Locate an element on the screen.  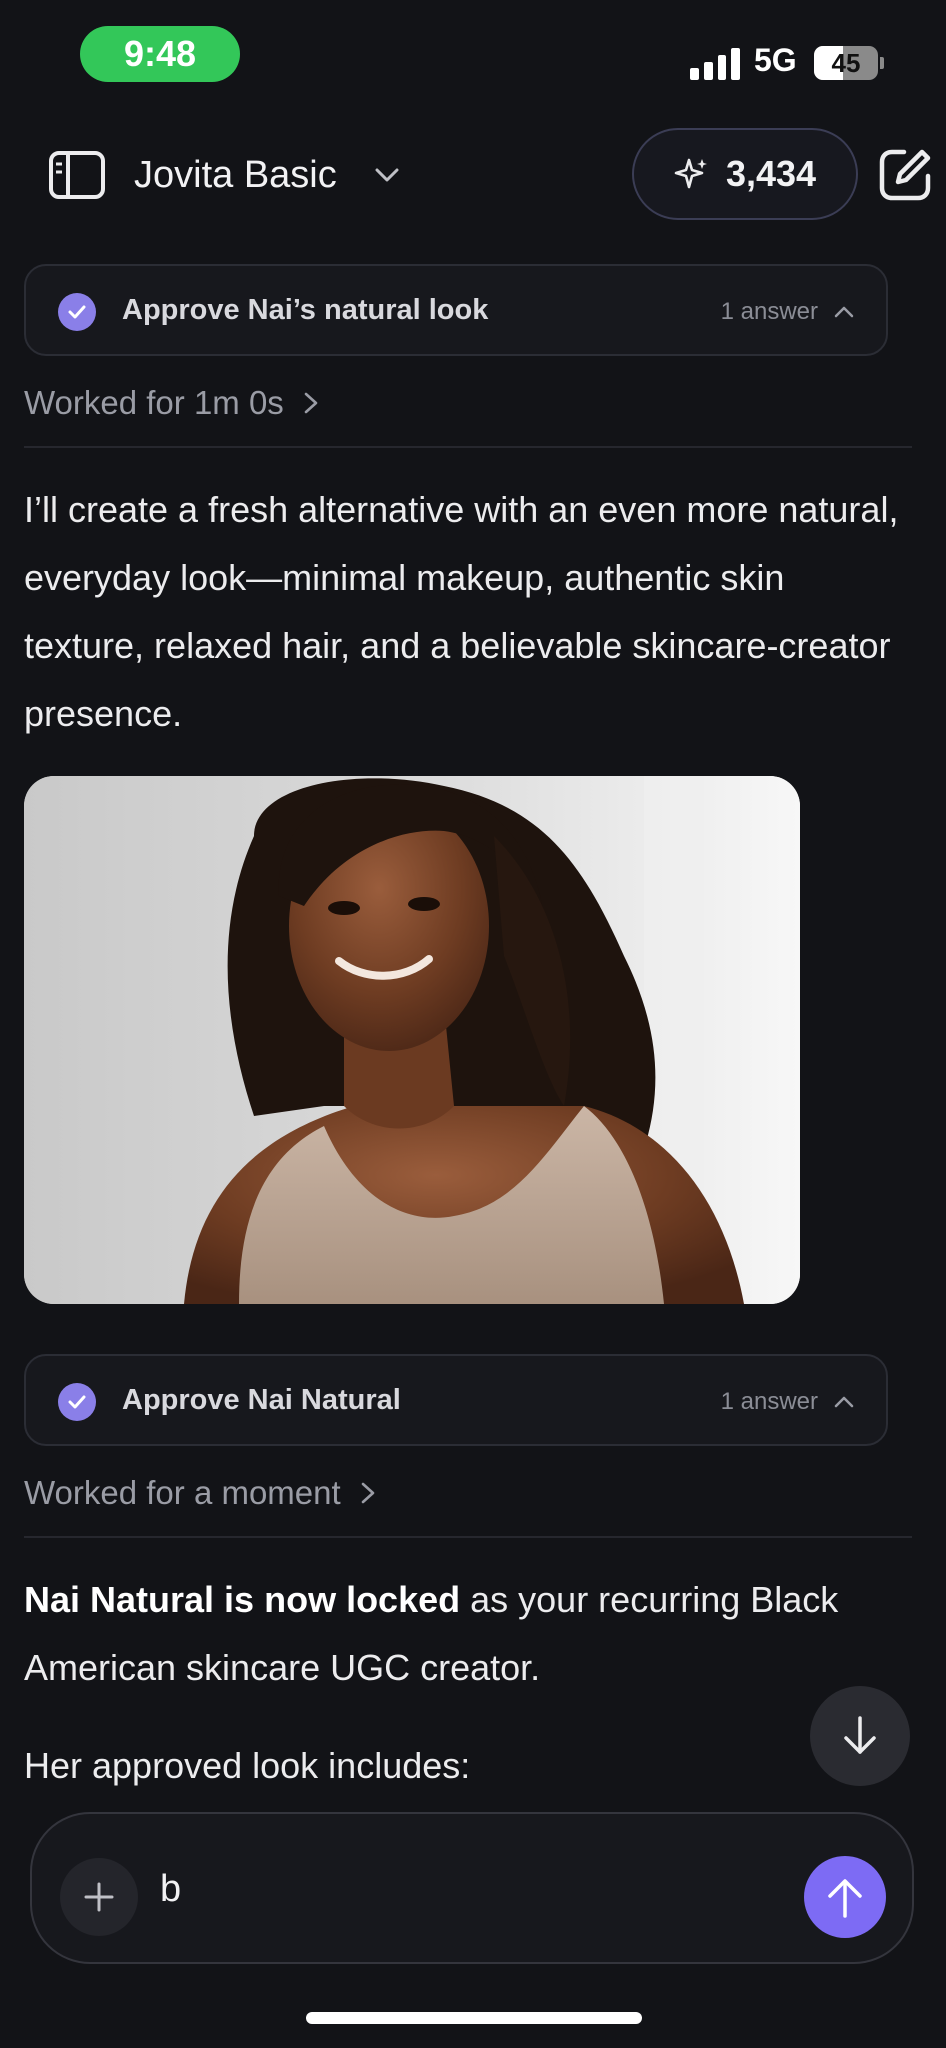
battery-icon: 45 is located at coordinates (846, 63).